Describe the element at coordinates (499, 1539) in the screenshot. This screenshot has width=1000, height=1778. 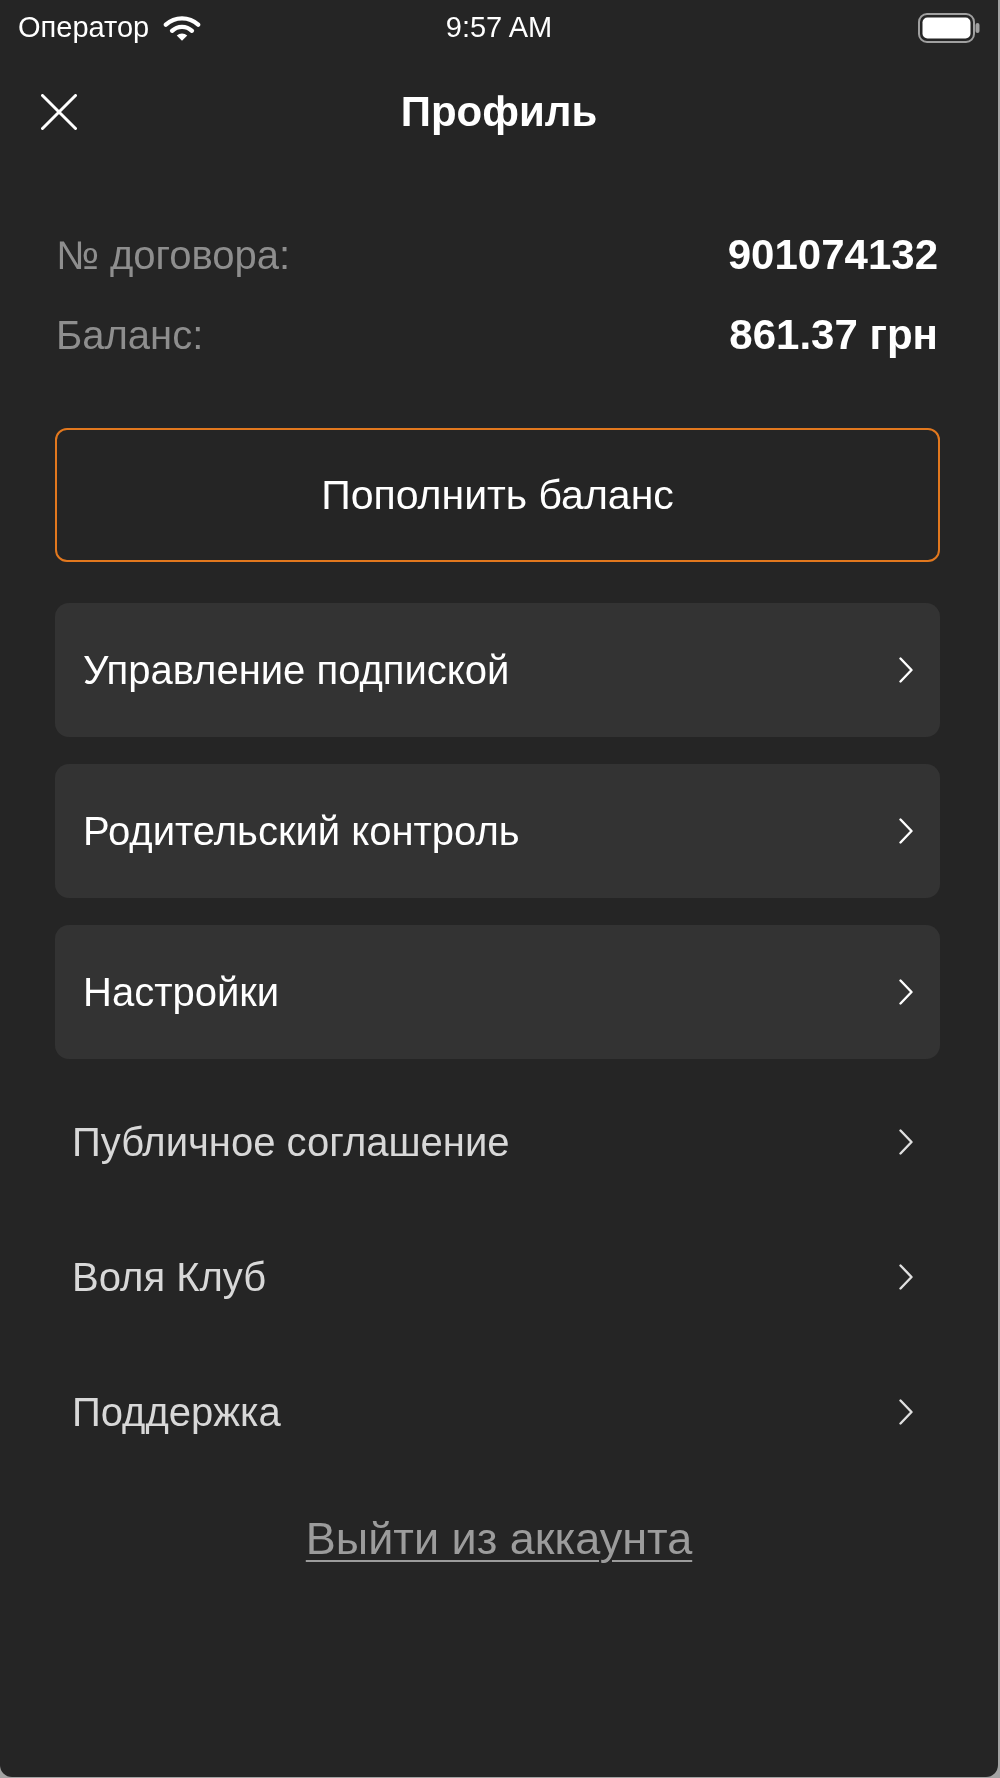
I see `logout-link: Выйти из аккаунта` at that location.